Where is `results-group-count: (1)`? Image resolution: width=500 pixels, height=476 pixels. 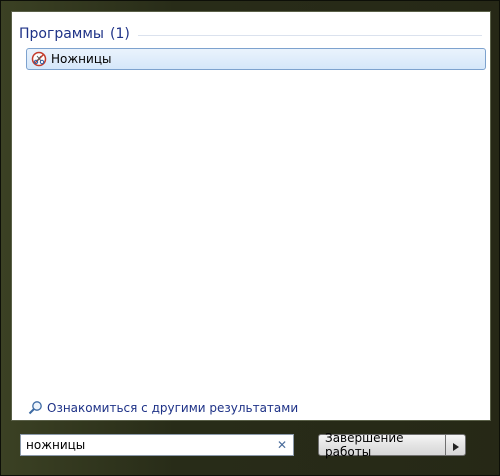
results-group-count: (1) is located at coordinates (119, 34).